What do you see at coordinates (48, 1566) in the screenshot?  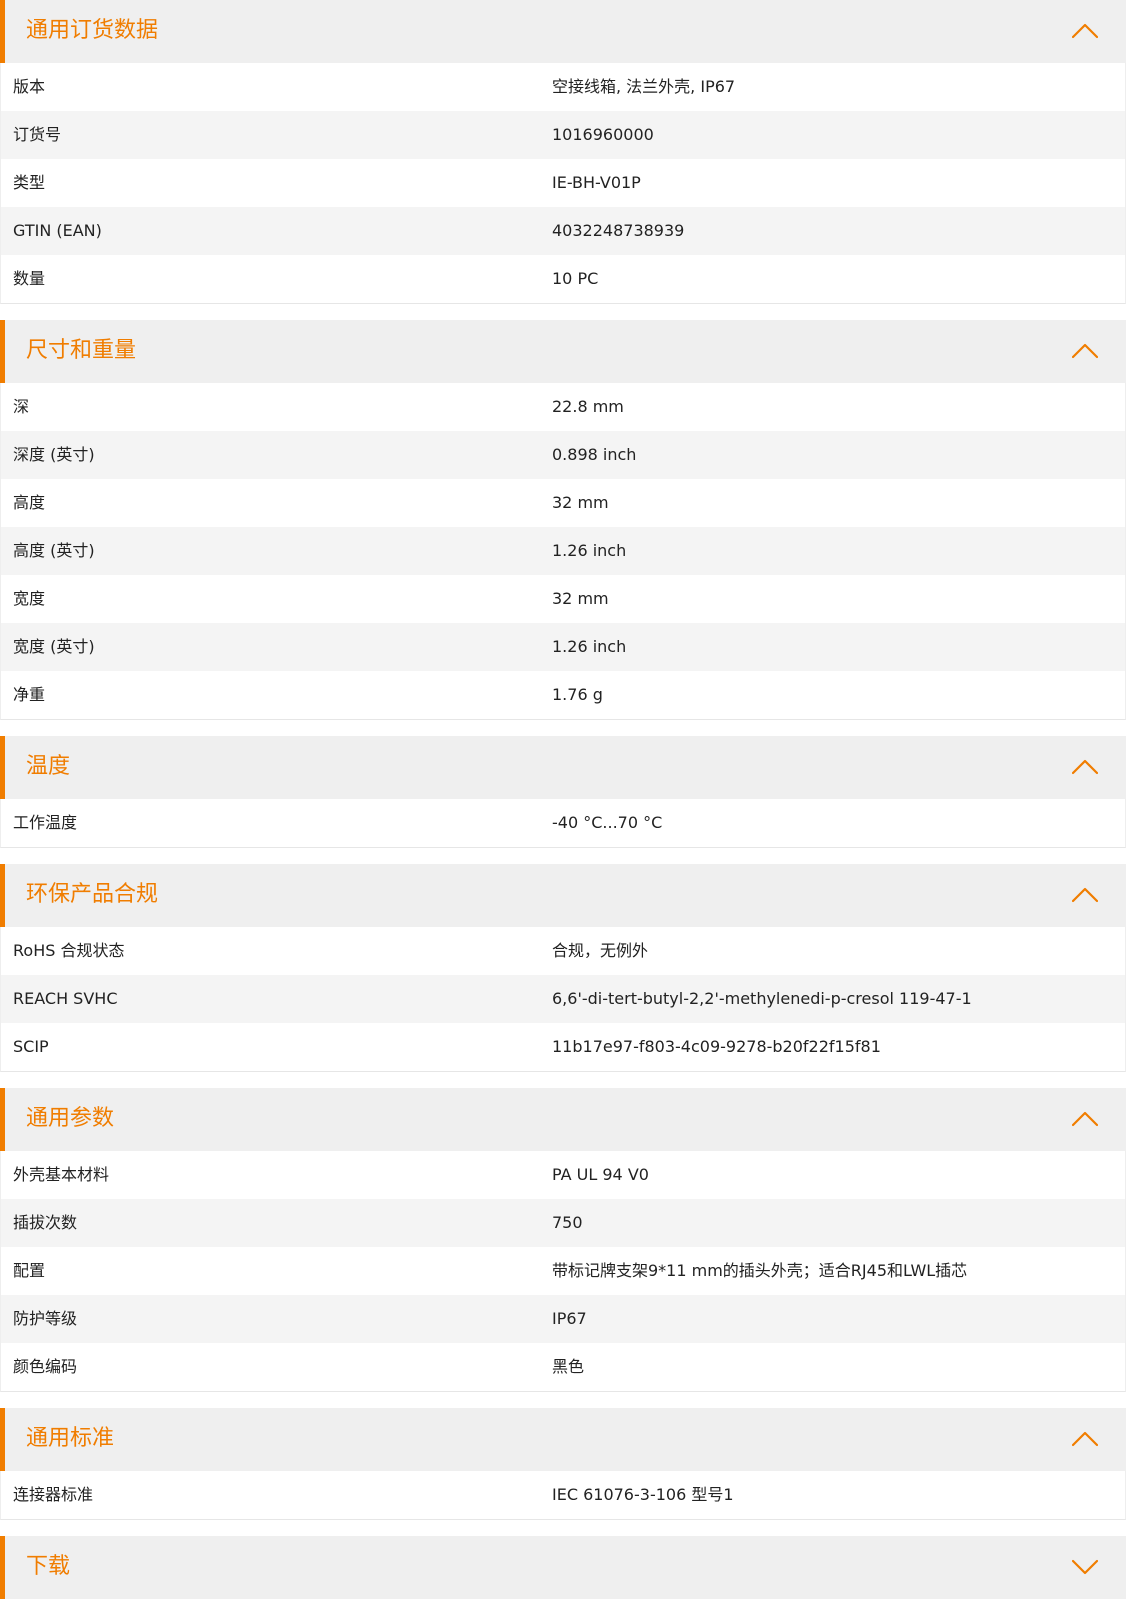 I see `section-title-downloads: 下载` at bounding box center [48, 1566].